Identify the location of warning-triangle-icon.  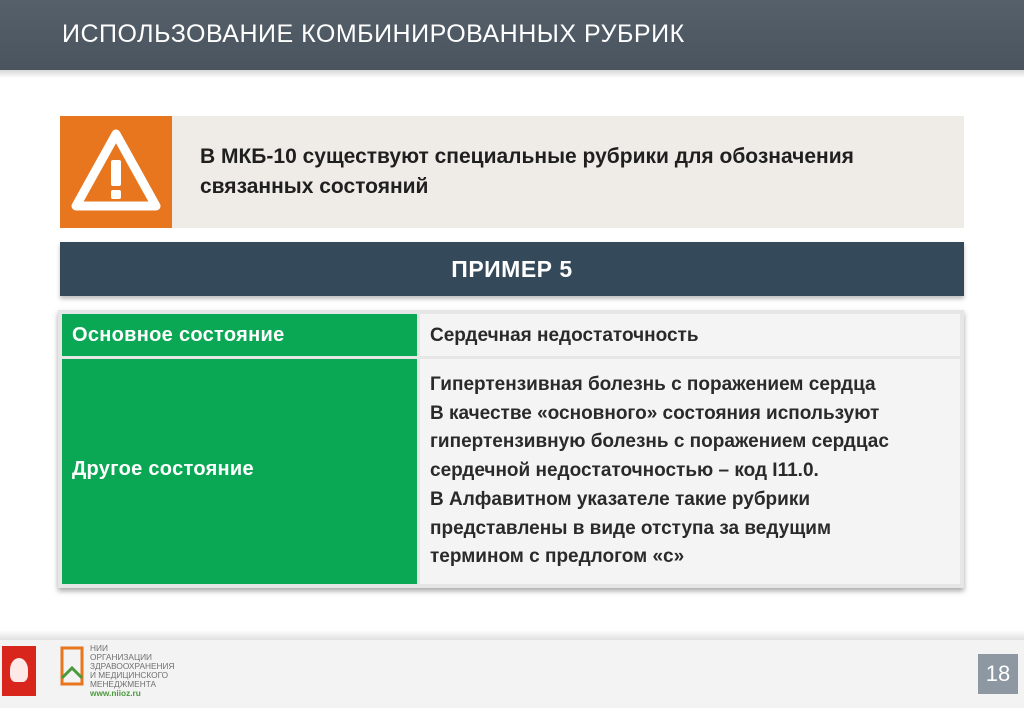
(116, 170).